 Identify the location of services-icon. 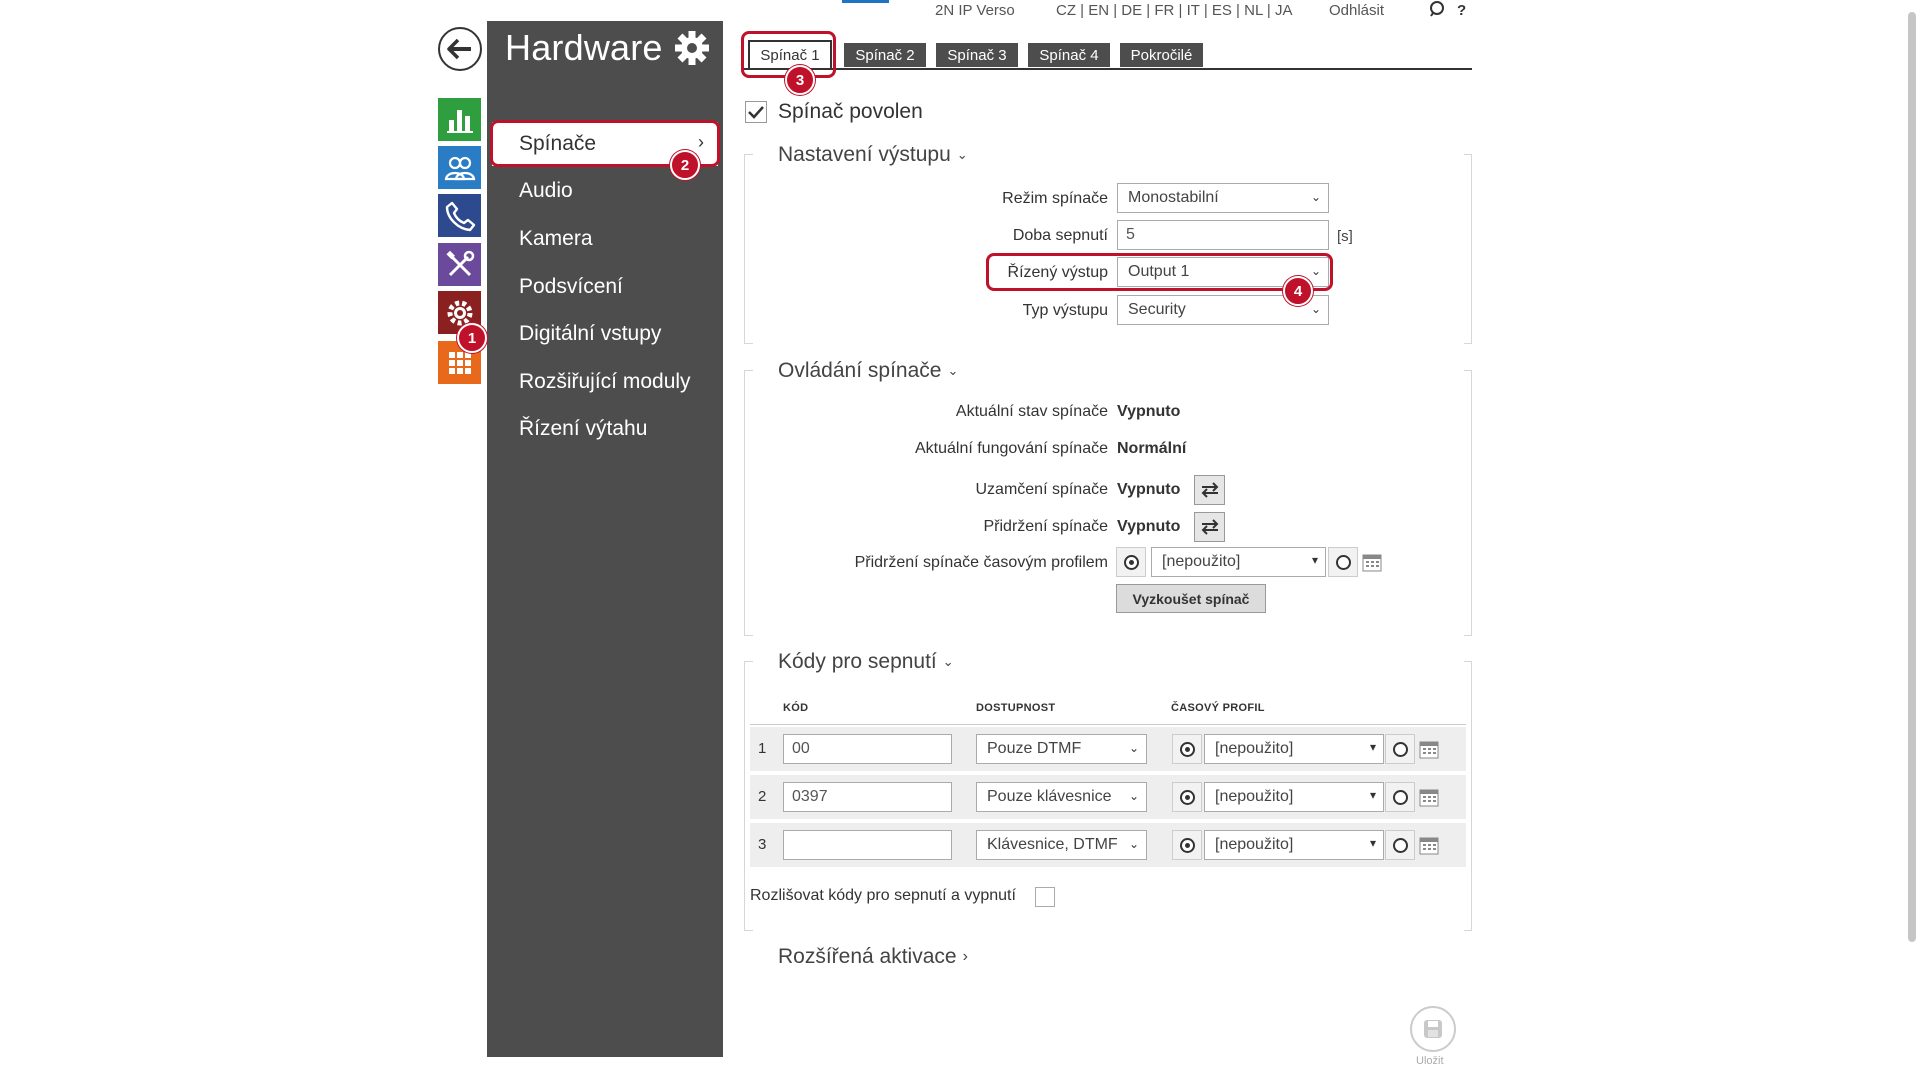
(459, 264).